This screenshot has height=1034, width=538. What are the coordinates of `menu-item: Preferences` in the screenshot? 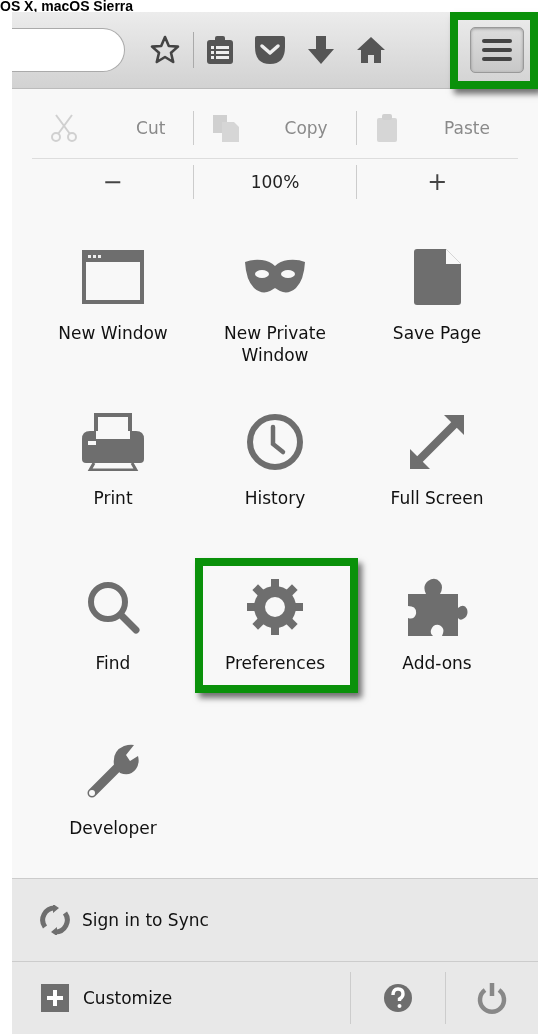 It's located at (275, 628).